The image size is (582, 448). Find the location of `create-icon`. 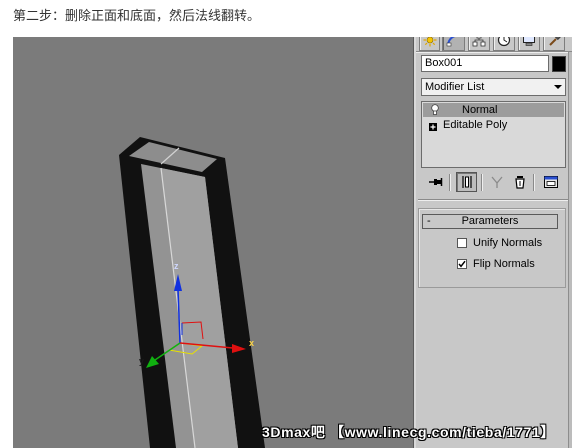

create-icon is located at coordinates (429, 42).